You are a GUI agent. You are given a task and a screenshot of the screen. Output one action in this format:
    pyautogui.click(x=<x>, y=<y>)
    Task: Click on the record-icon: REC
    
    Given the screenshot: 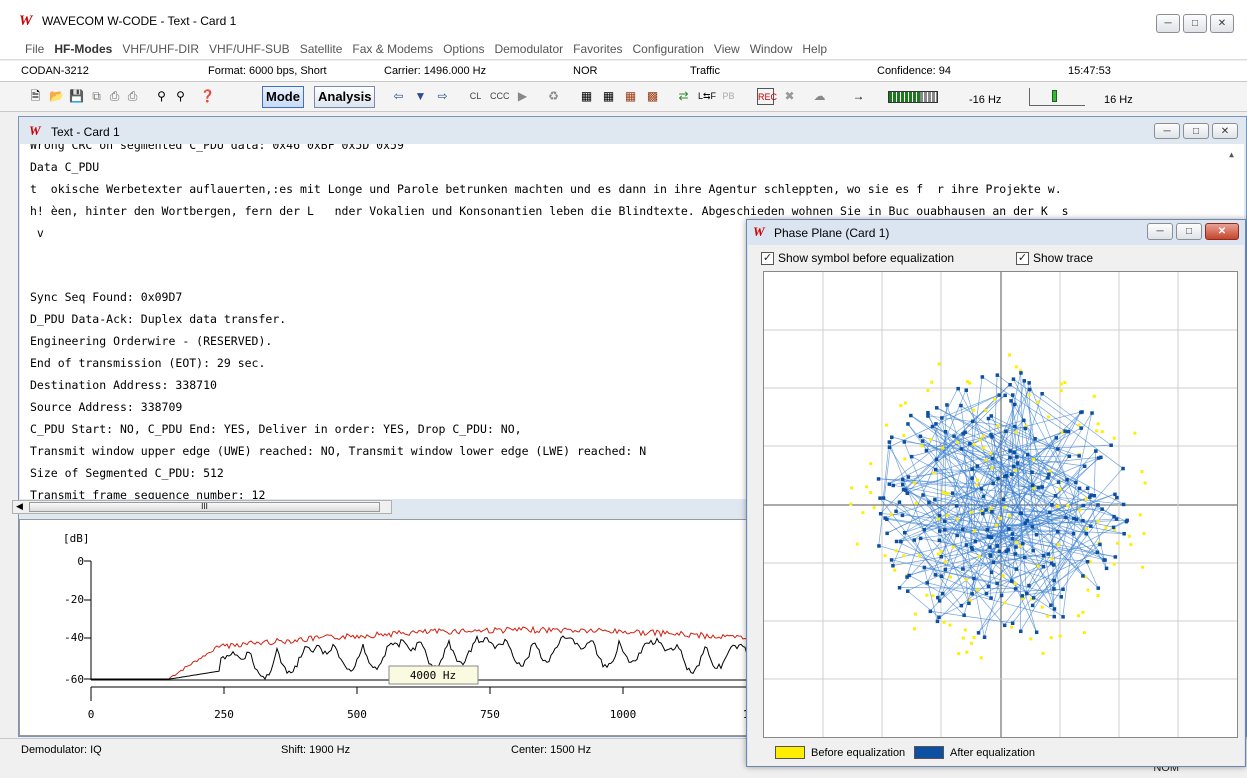 What is the action you would take?
    pyautogui.click(x=767, y=96)
    